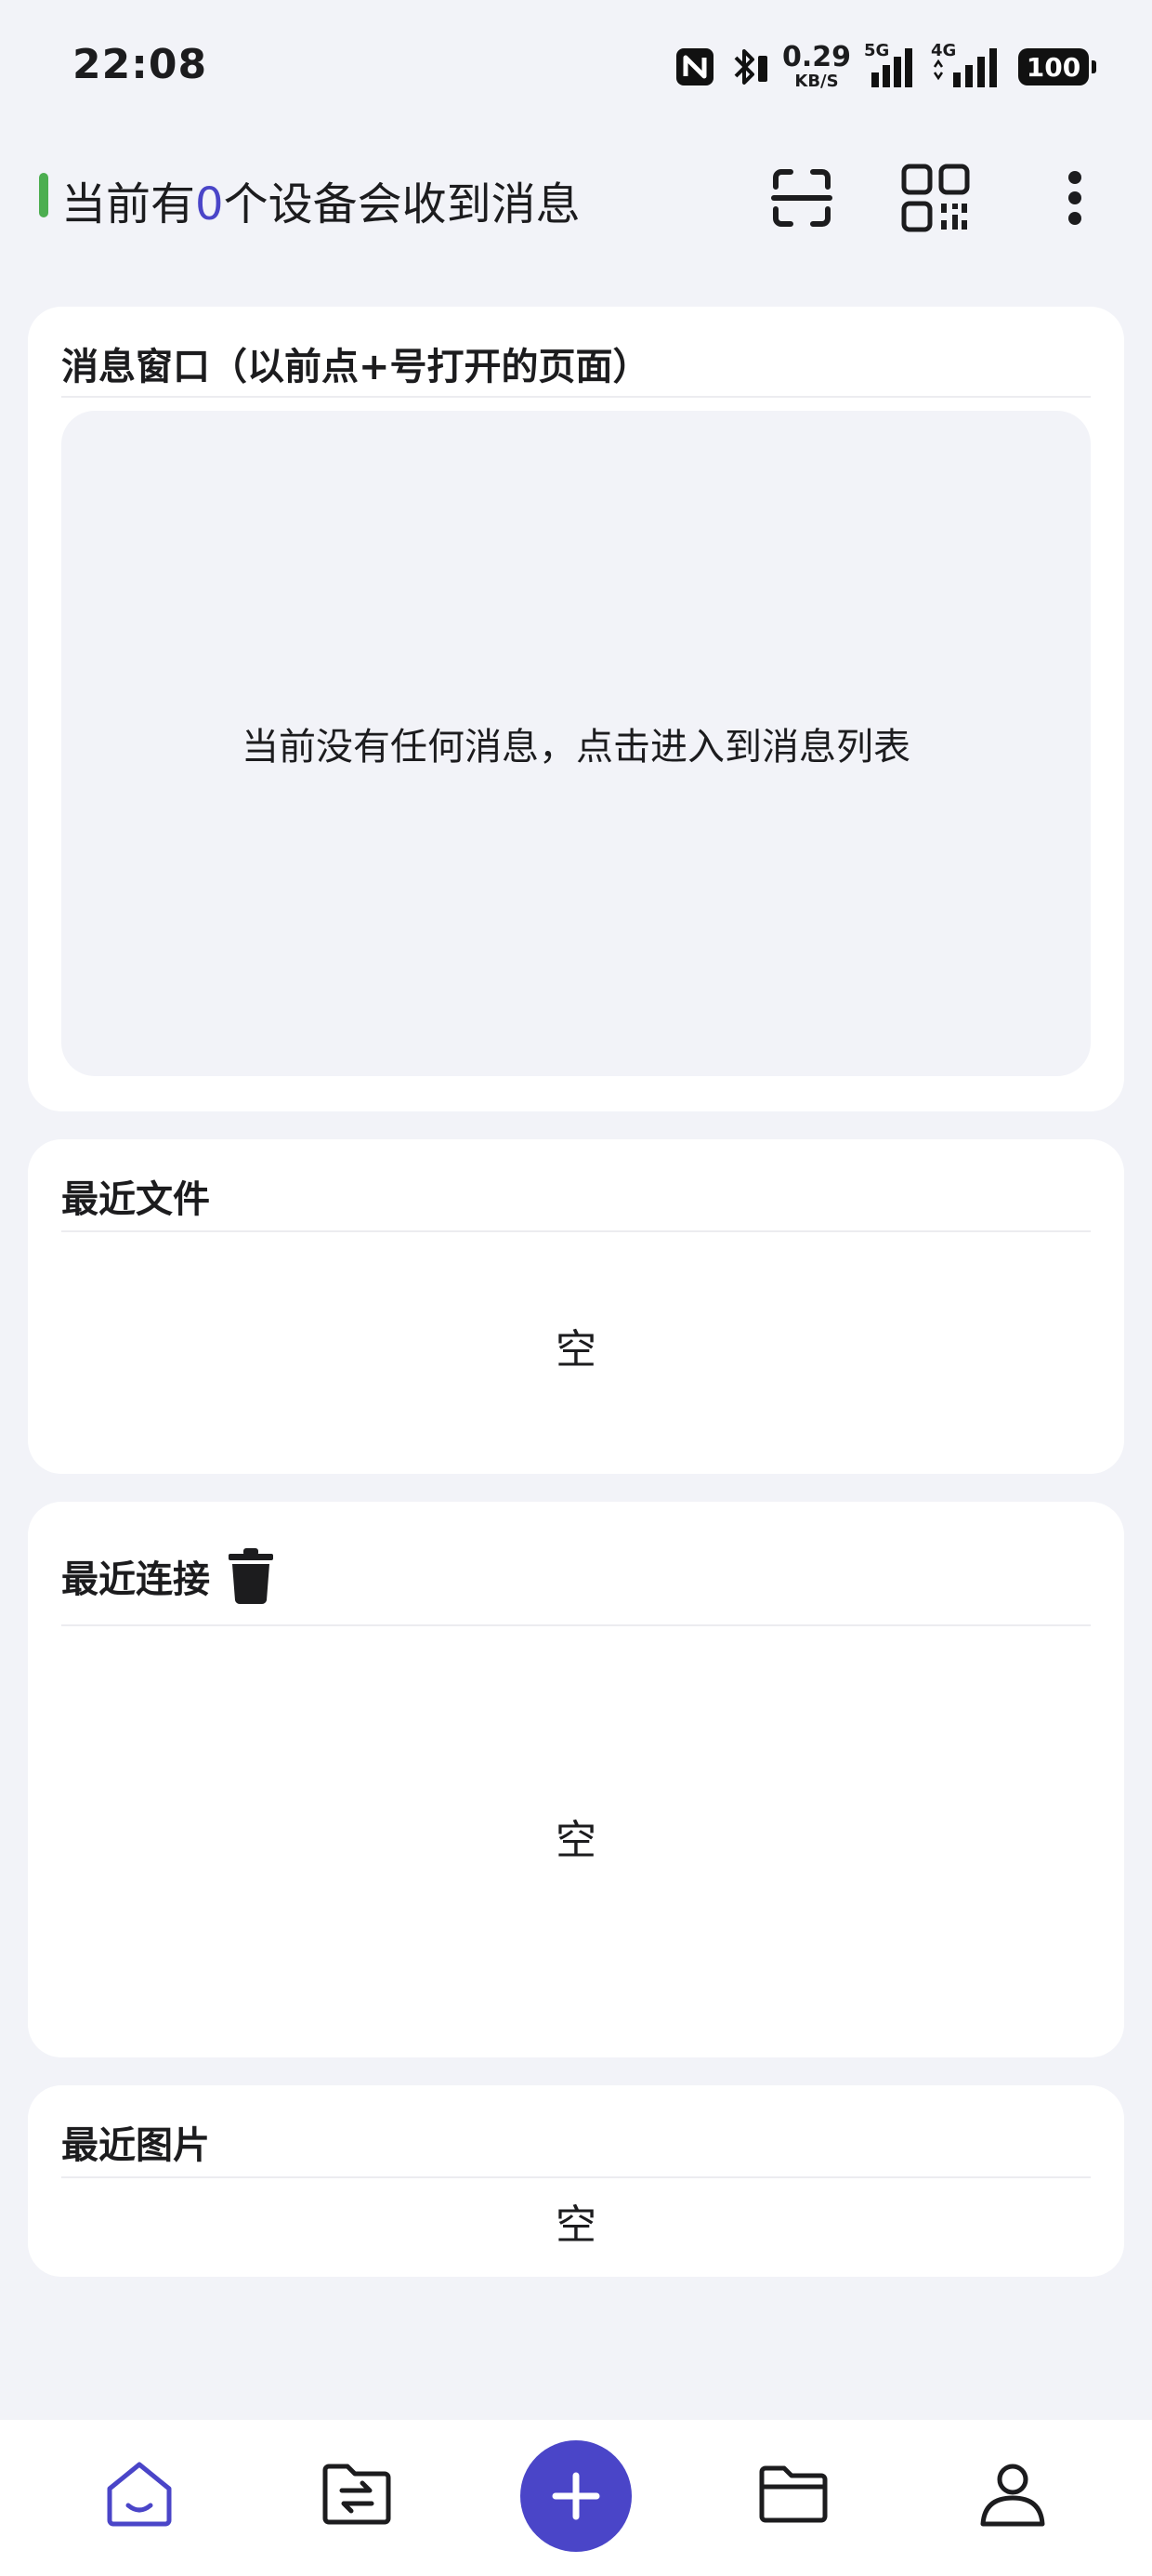 The width and height of the screenshot is (1152, 2576). I want to click on nav-file-transfer, so click(356, 2494).